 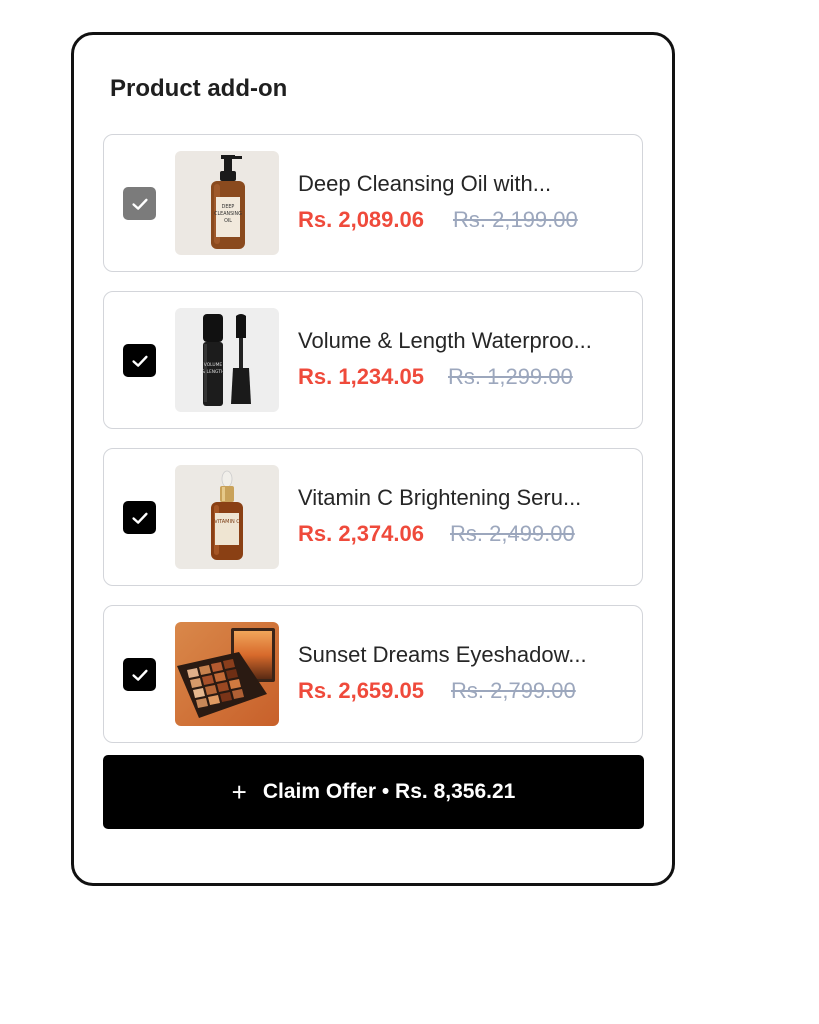 What do you see at coordinates (515, 219) in the screenshot?
I see `item-original-price: Rs. 2,199.00` at bounding box center [515, 219].